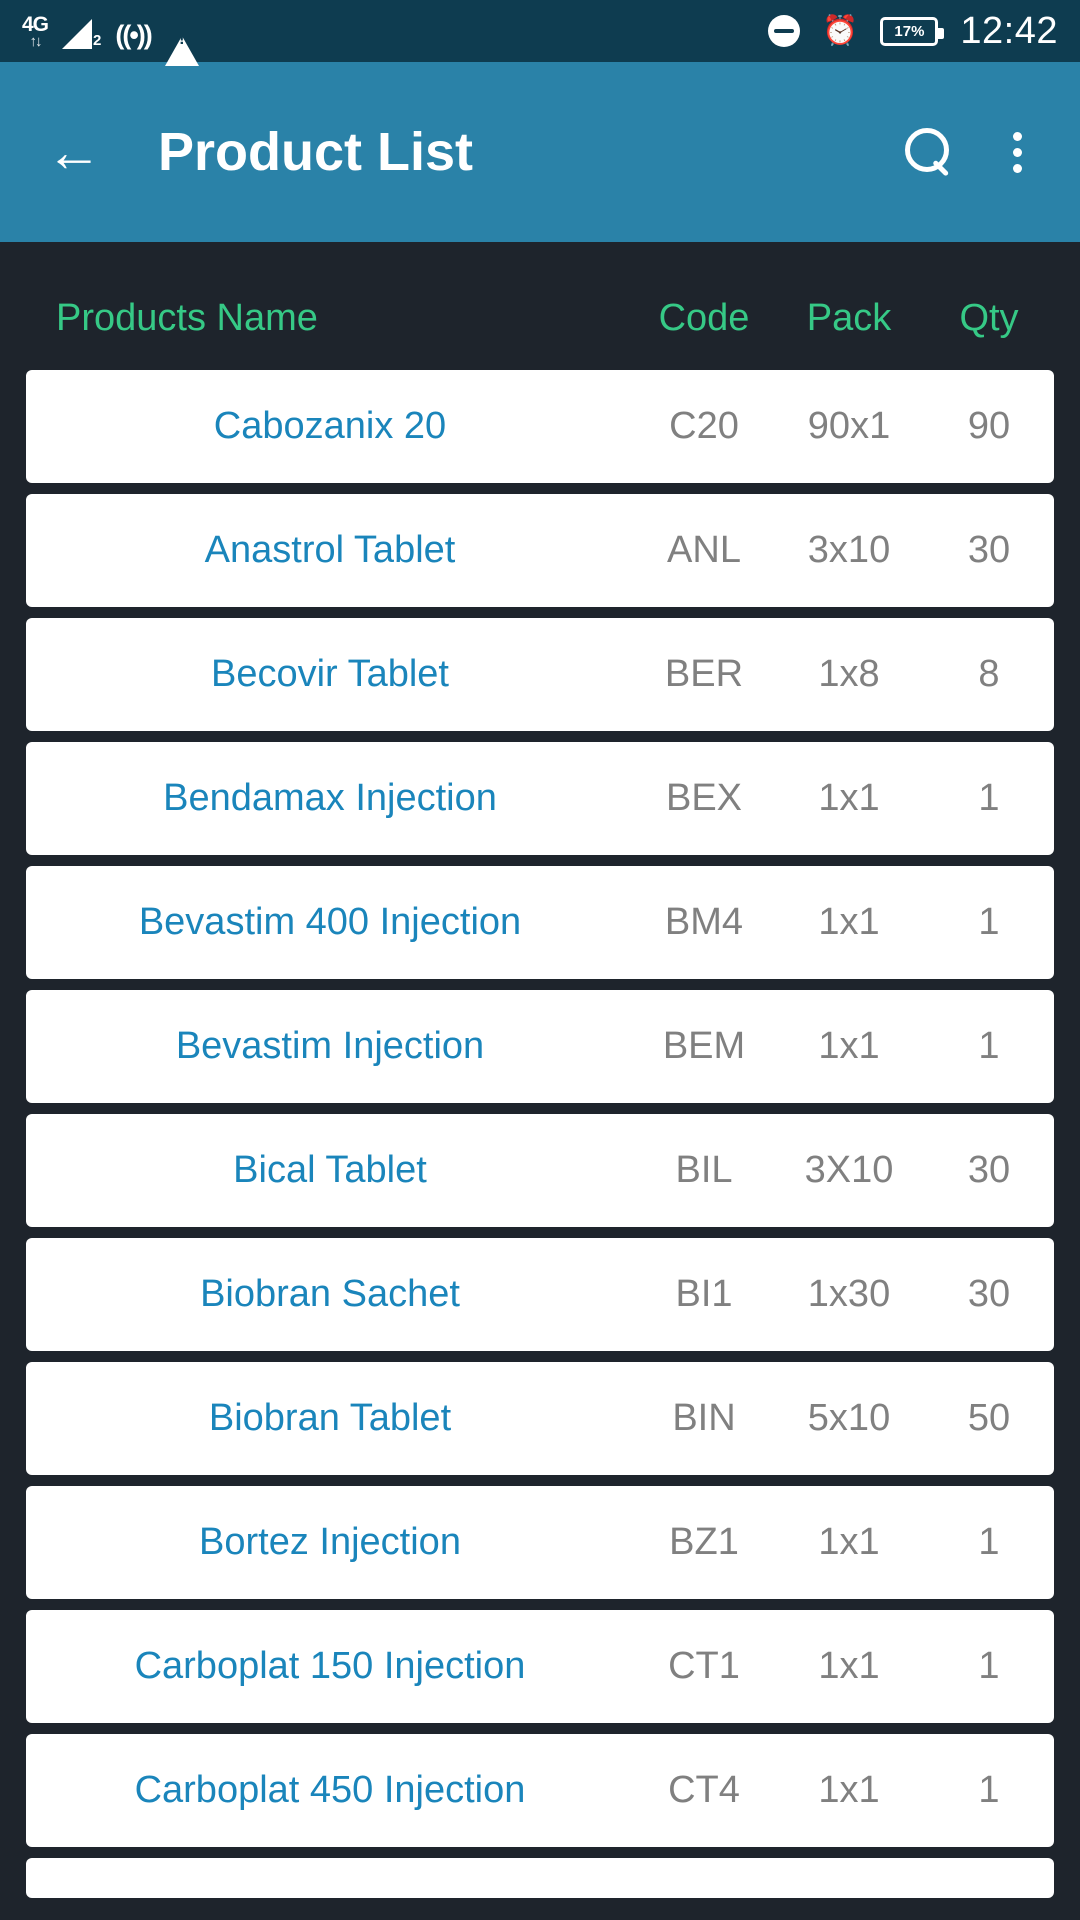  Describe the element at coordinates (330, 1666) in the screenshot. I see `product-name-cell: Carboplat 150 Injection` at that location.